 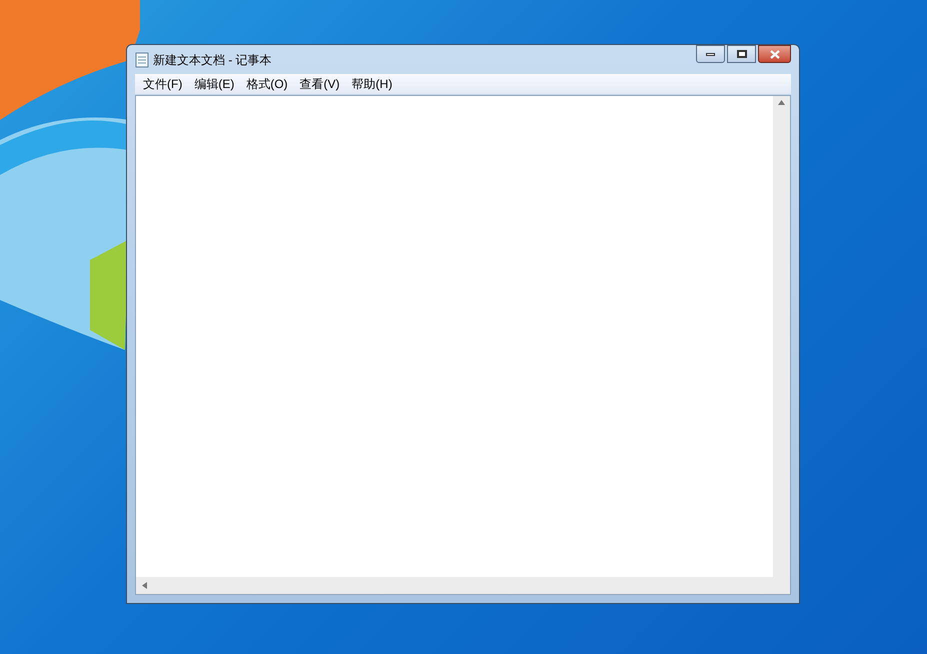 What do you see at coordinates (214, 84) in the screenshot?
I see `menu-item: 编辑(E)` at bounding box center [214, 84].